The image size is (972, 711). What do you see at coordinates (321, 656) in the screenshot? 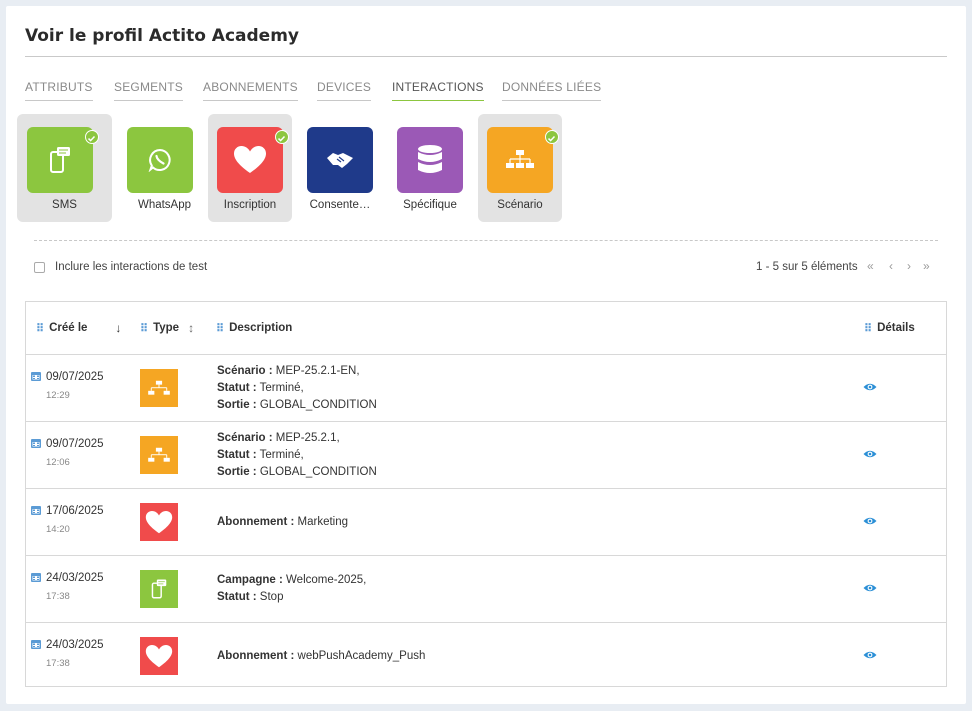
I see `description: Abonnement : webPushAcademy_Push` at bounding box center [321, 656].